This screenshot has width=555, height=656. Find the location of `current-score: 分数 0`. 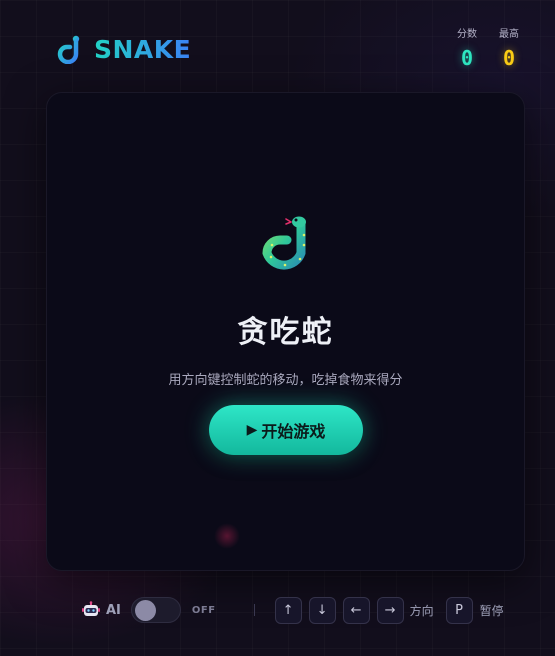

current-score: 分数 0 is located at coordinates (467, 47).